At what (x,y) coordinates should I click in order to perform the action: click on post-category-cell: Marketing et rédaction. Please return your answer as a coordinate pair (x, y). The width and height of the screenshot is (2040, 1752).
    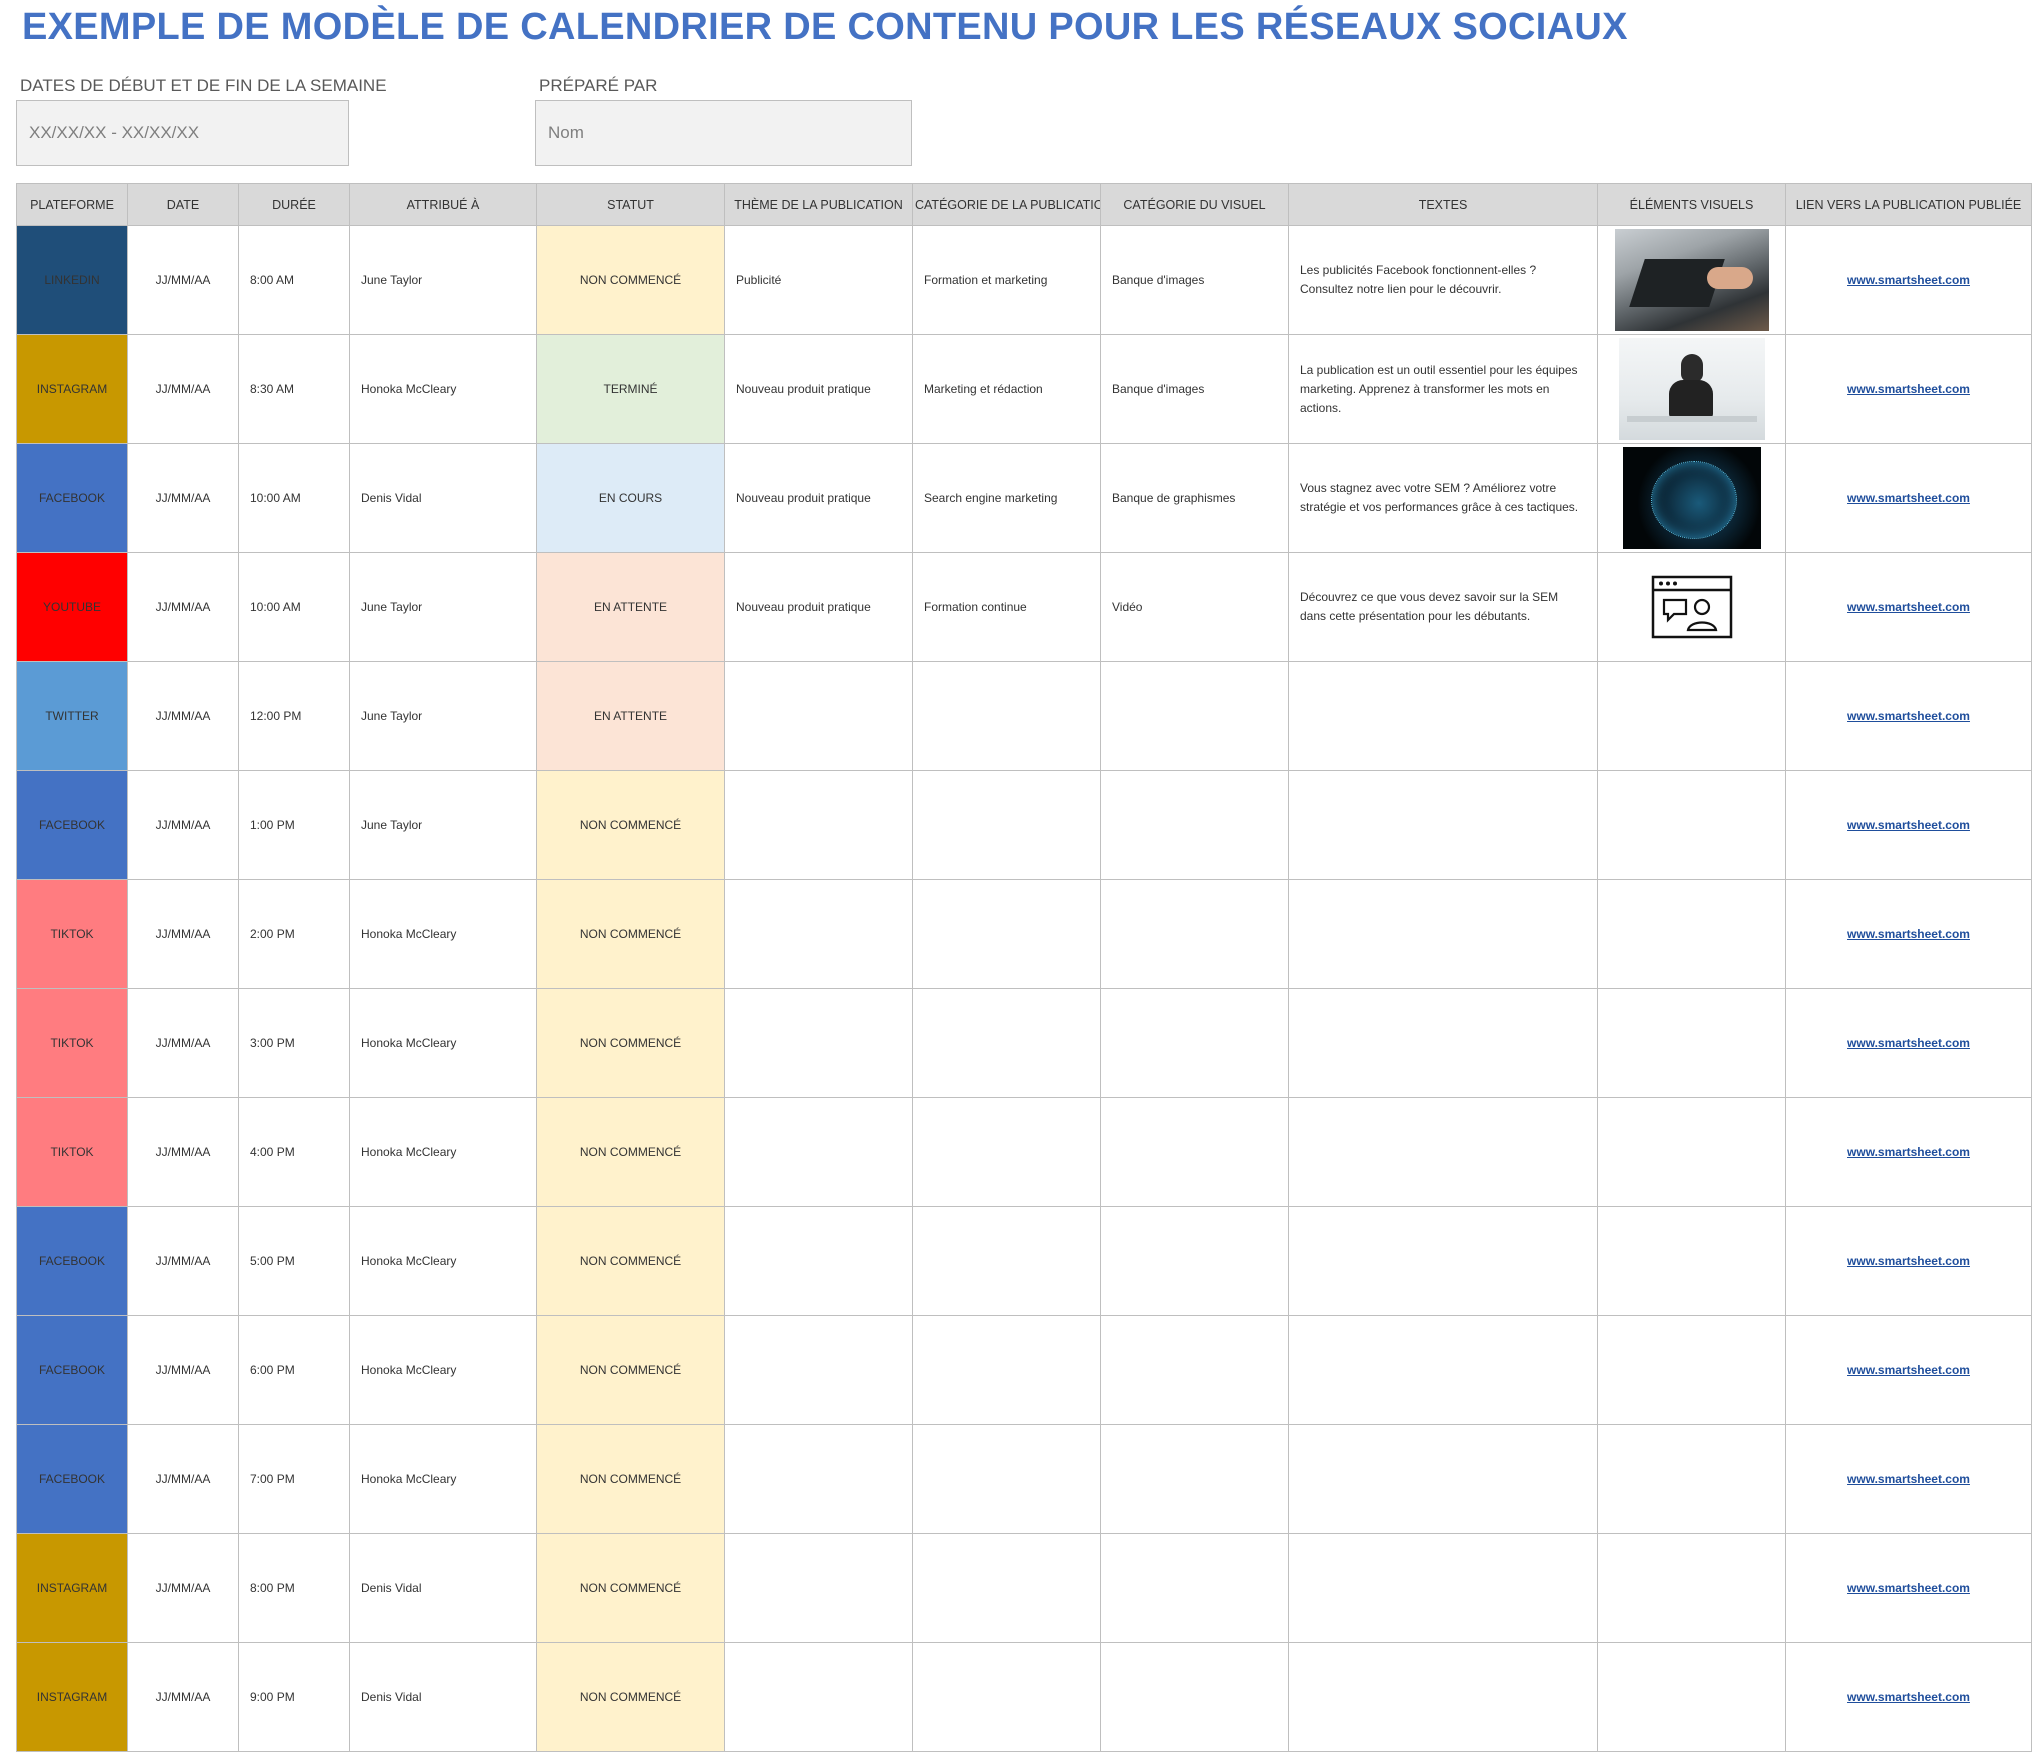
    Looking at the image, I should click on (1006, 389).